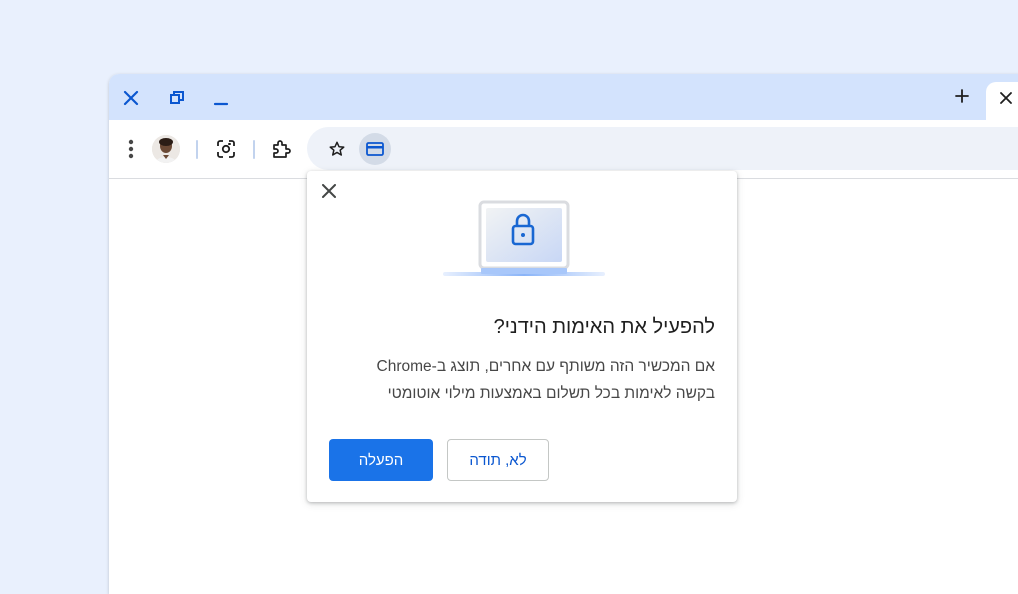 This screenshot has width=1018, height=594. I want to click on plus-icon, so click(962, 98).